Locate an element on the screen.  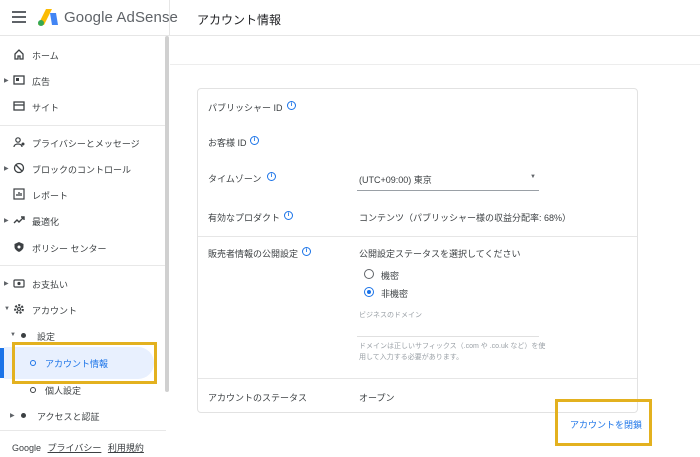
block-icon is located at coordinates (19, 168).